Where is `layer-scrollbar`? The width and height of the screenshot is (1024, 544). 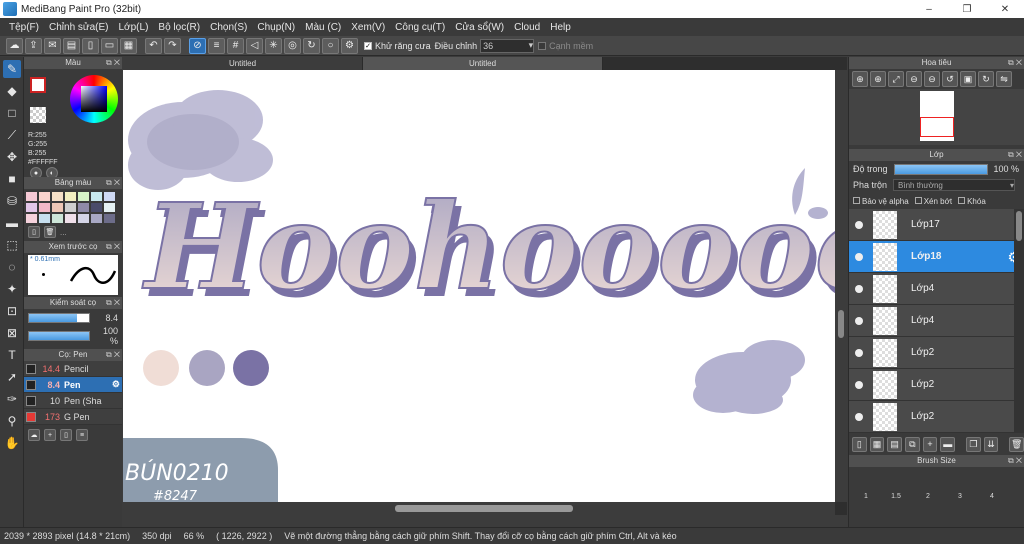 layer-scrollbar is located at coordinates (1019, 321).